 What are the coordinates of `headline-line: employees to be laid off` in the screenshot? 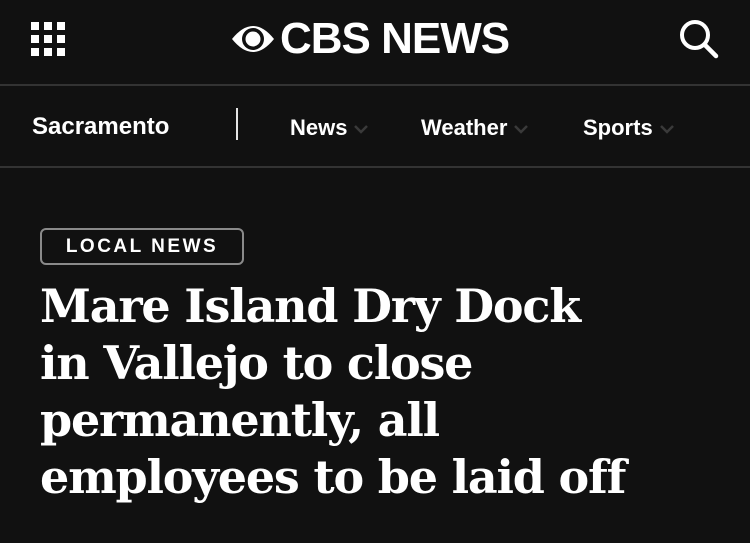 It's located at (333, 477).